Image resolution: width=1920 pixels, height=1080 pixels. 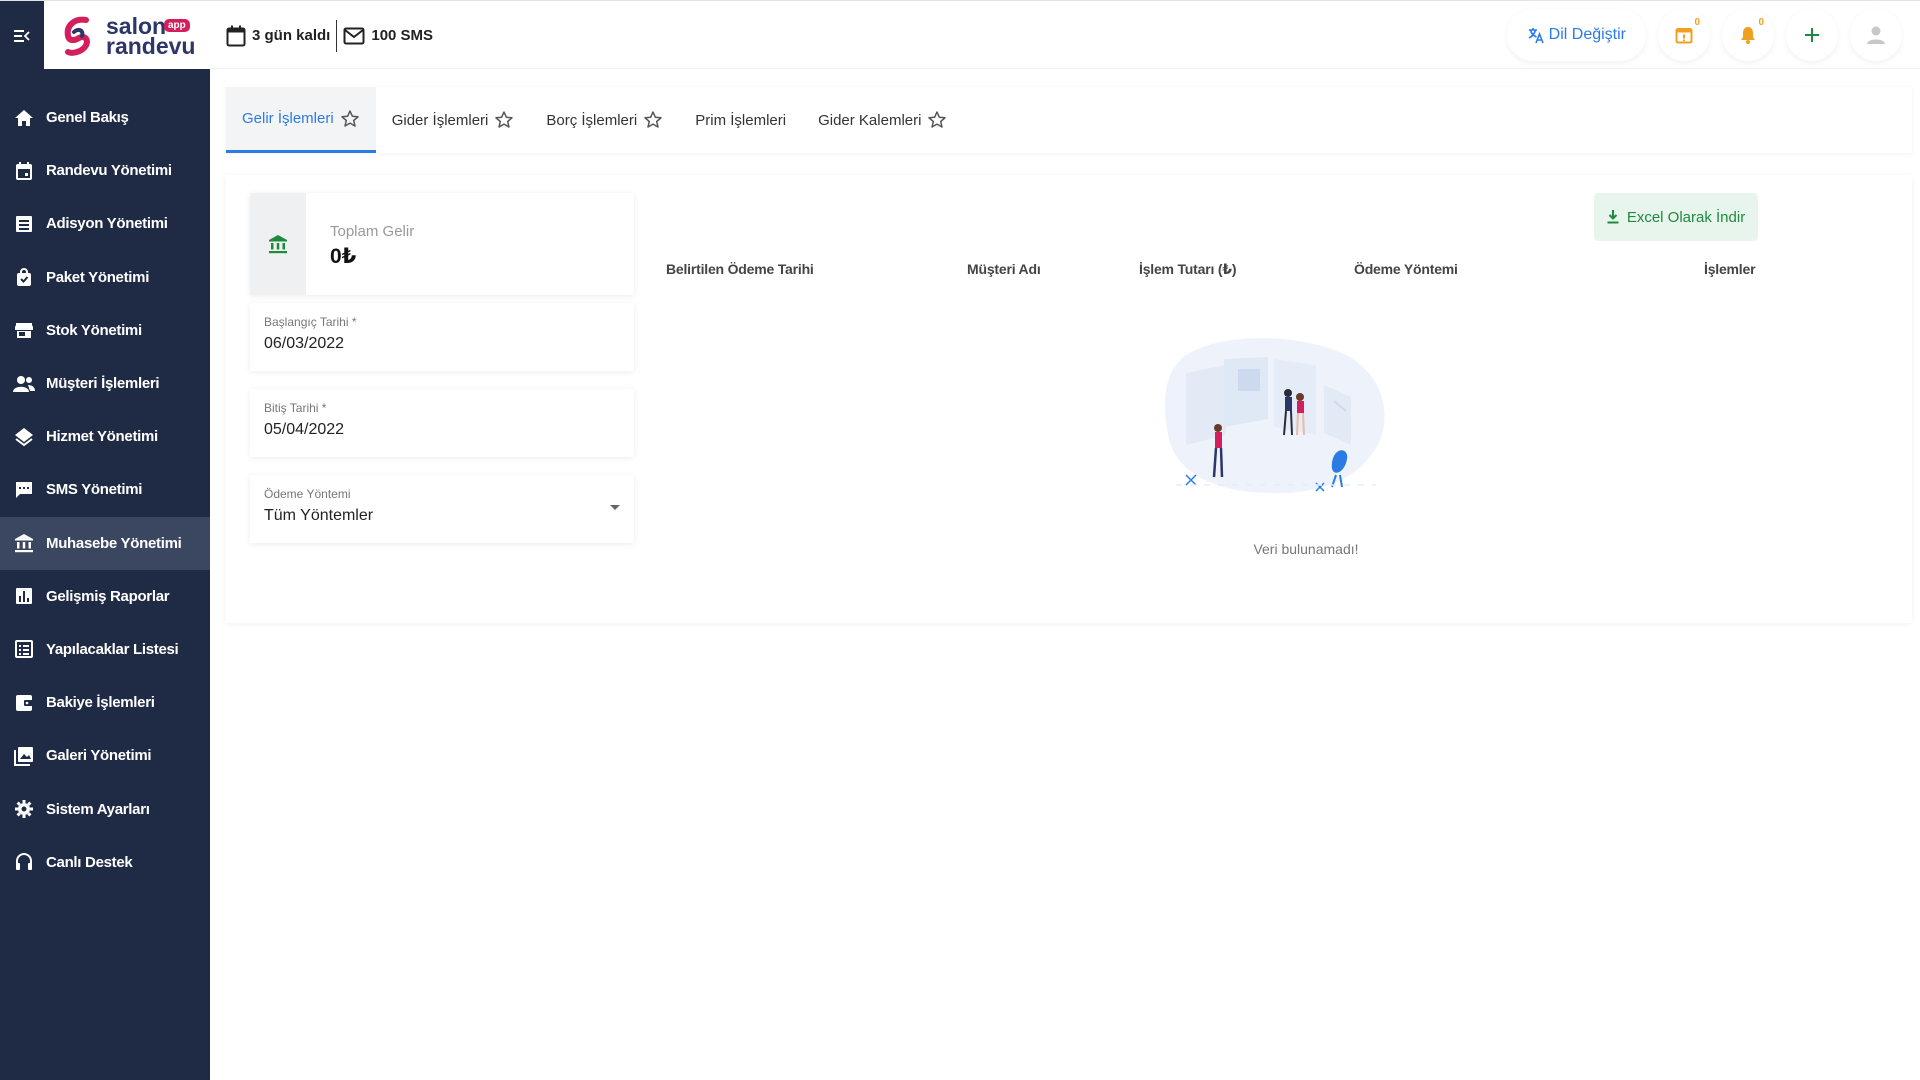 I want to click on sidebar-item-label: Gelişmiş Raporlar, so click(x=108, y=596).